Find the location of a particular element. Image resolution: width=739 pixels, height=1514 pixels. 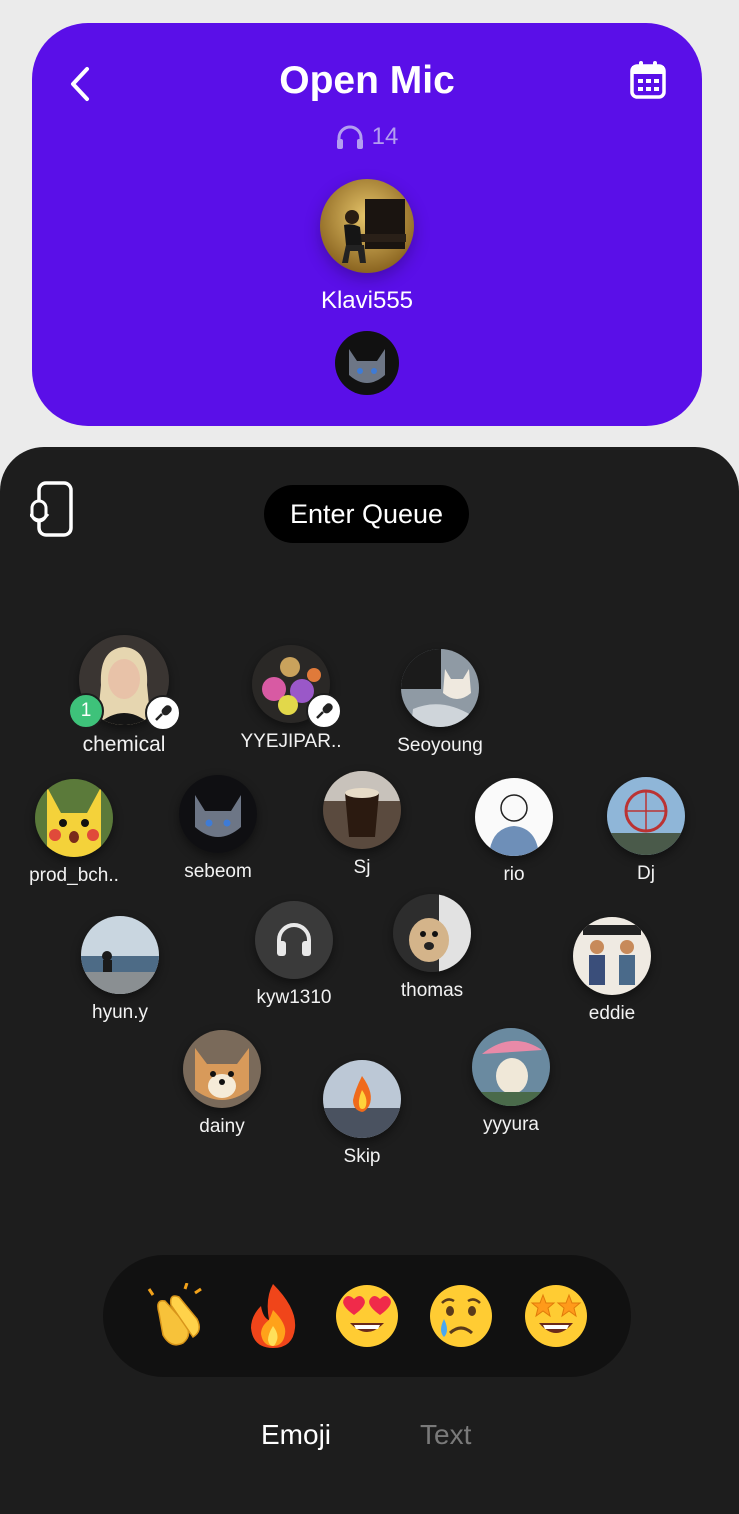

user-sj: Sj is located at coordinates (362, 825).